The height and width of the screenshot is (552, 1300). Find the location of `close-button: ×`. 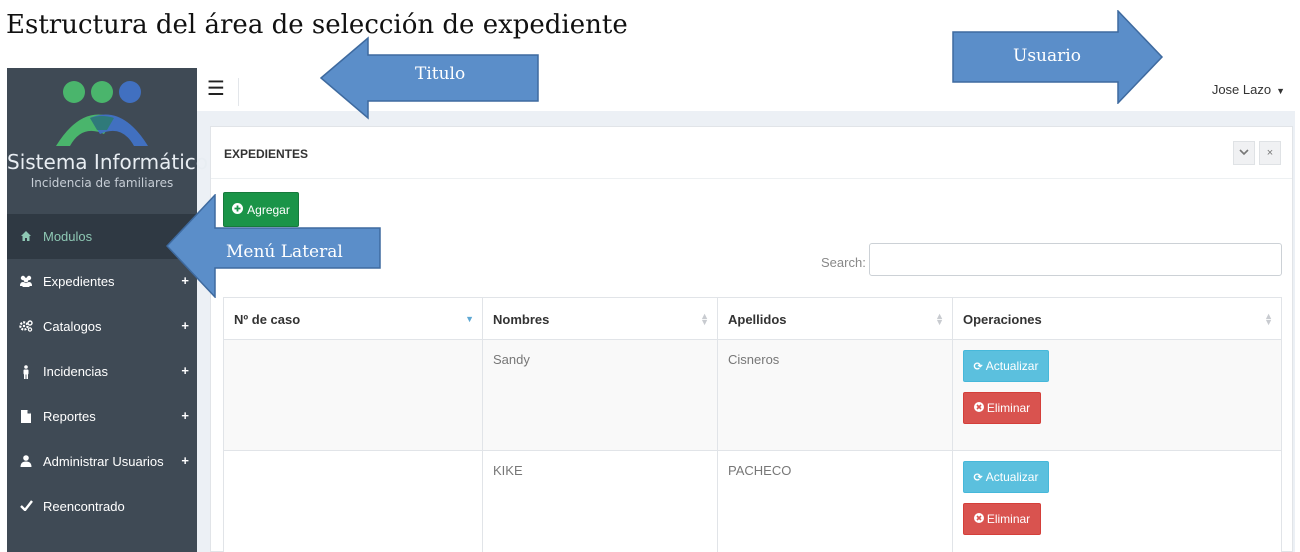

close-button: × is located at coordinates (1270, 153).